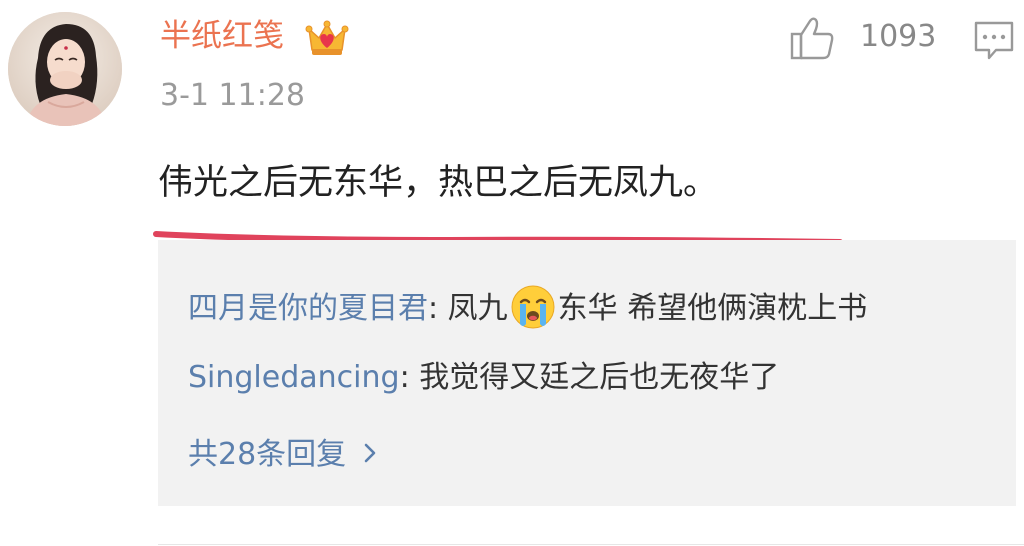 Image resolution: width=1024 pixels, height=546 pixels. Describe the element at coordinates (294, 377) in the screenshot. I see `reply-author: Singledancing` at that location.